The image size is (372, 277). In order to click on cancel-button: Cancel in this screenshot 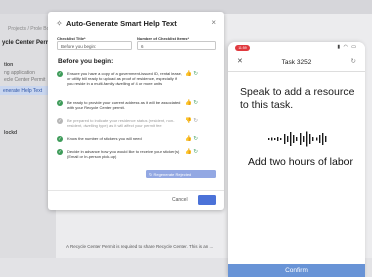, I will do `click(180, 200)`.